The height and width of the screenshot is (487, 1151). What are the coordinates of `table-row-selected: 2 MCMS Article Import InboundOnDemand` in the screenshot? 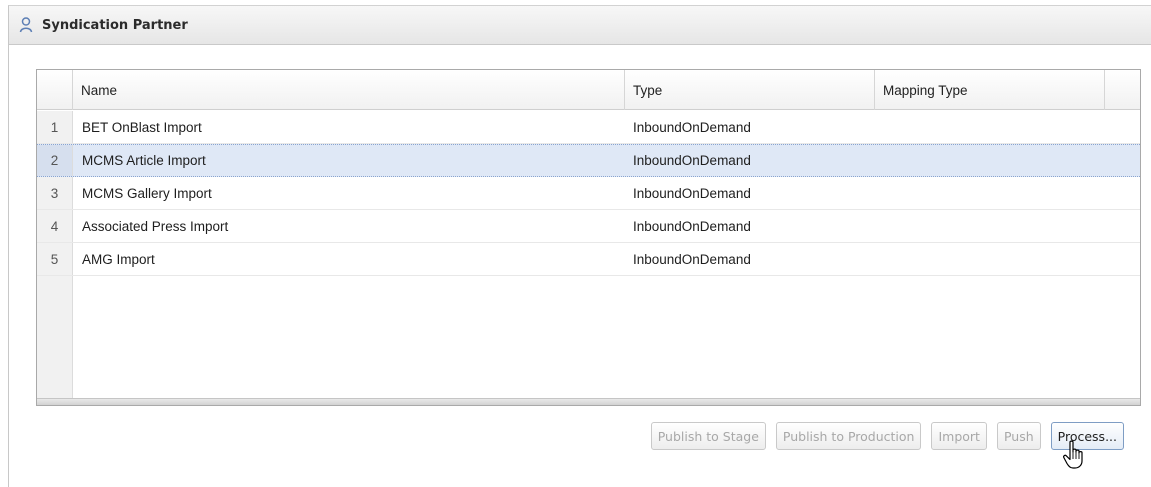 It's located at (588, 160).